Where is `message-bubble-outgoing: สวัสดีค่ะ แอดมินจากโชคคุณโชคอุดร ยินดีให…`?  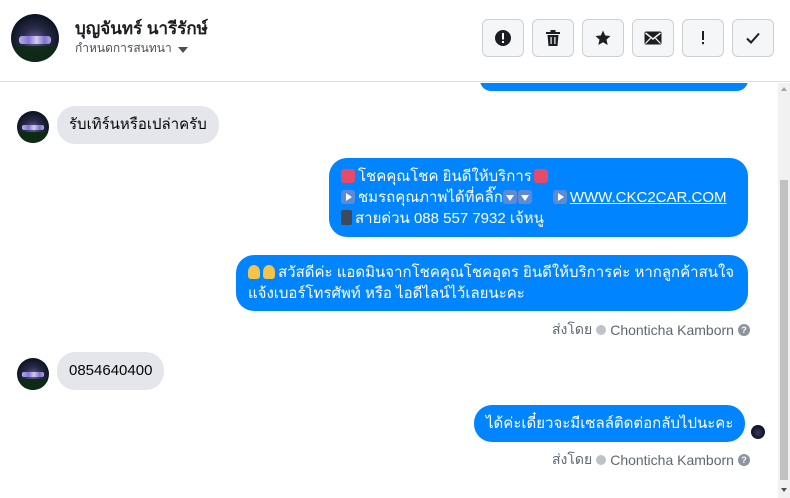
message-bubble-outgoing: สวัสดีค่ะ แอดมินจากโชคคุณโชคอุดร ยินดีให… is located at coordinates (492, 283).